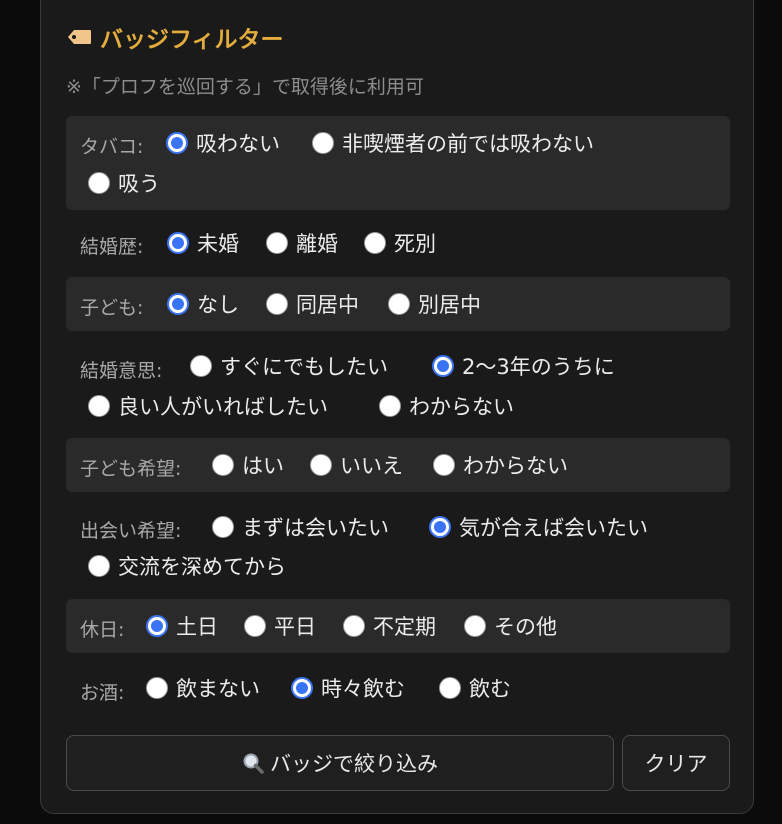 The width and height of the screenshot is (782, 824). I want to click on radio-option-drink: 飲む, so click(475, 688).